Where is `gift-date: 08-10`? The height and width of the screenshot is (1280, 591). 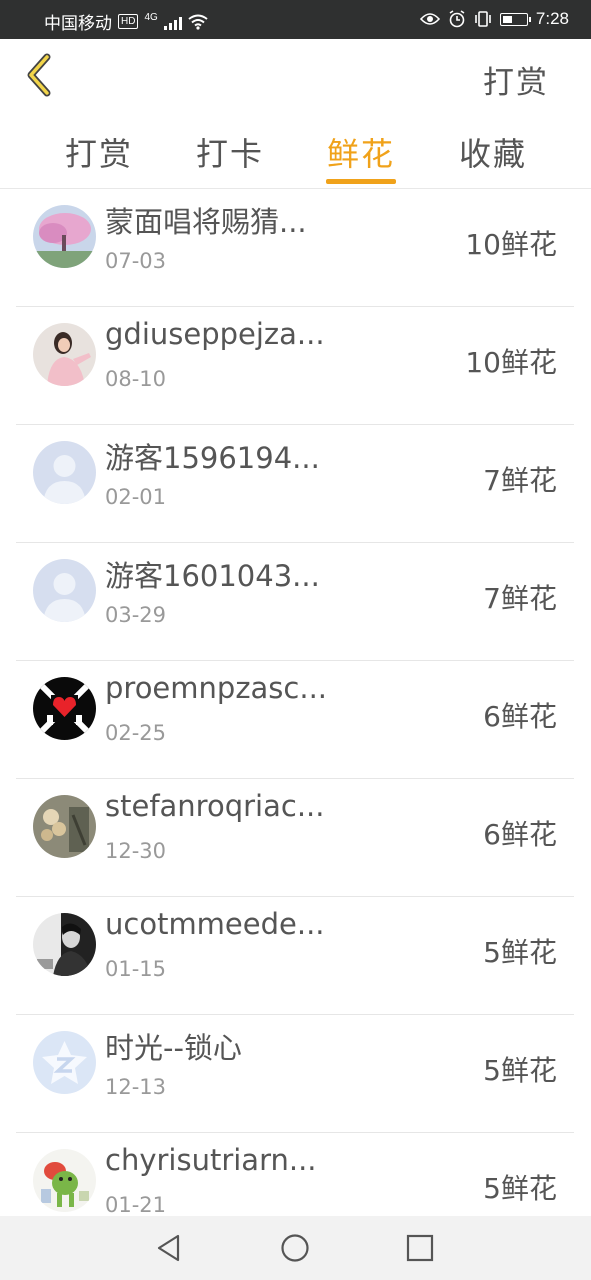
gift-date: 08-10 is located at coordinates (136, 379).